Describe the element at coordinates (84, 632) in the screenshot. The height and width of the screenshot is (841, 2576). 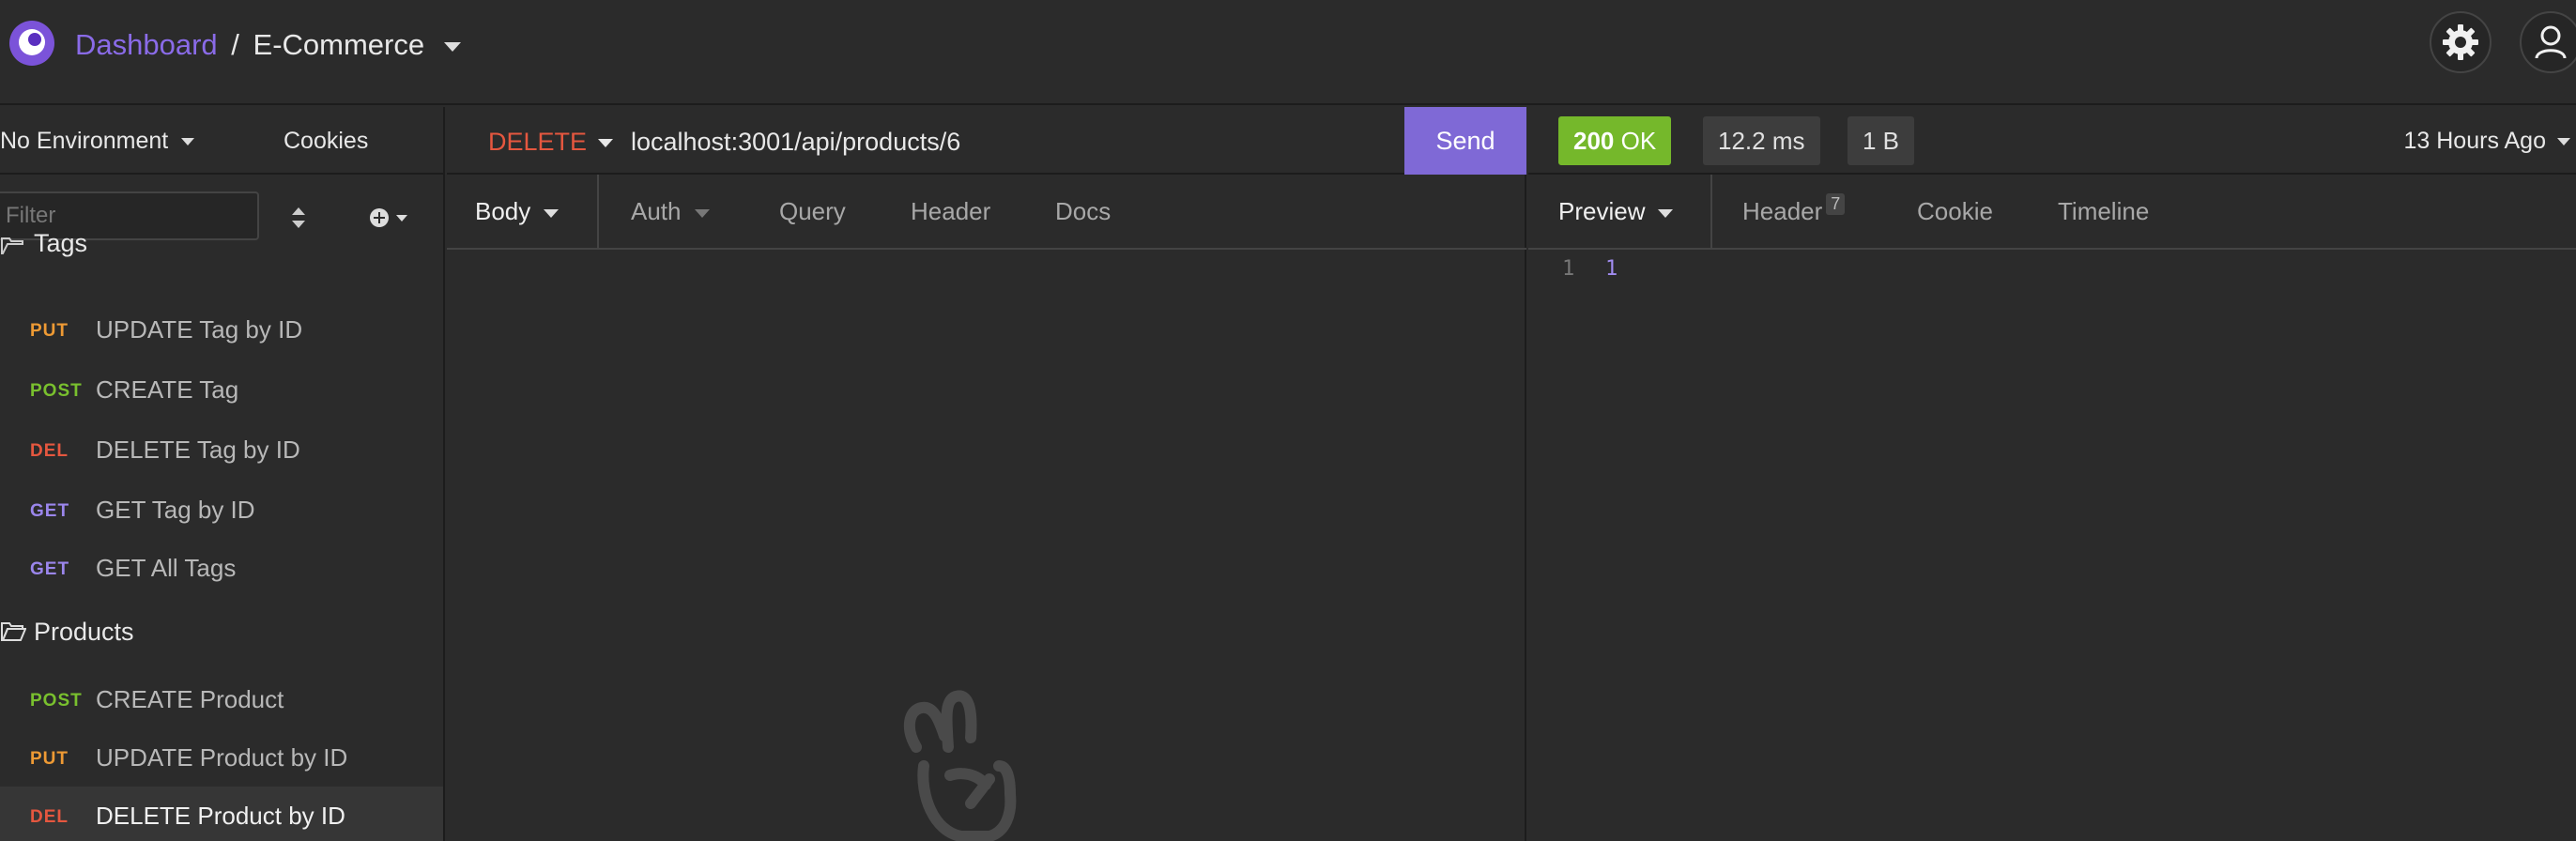
I see `folder-label: Products` at that location.